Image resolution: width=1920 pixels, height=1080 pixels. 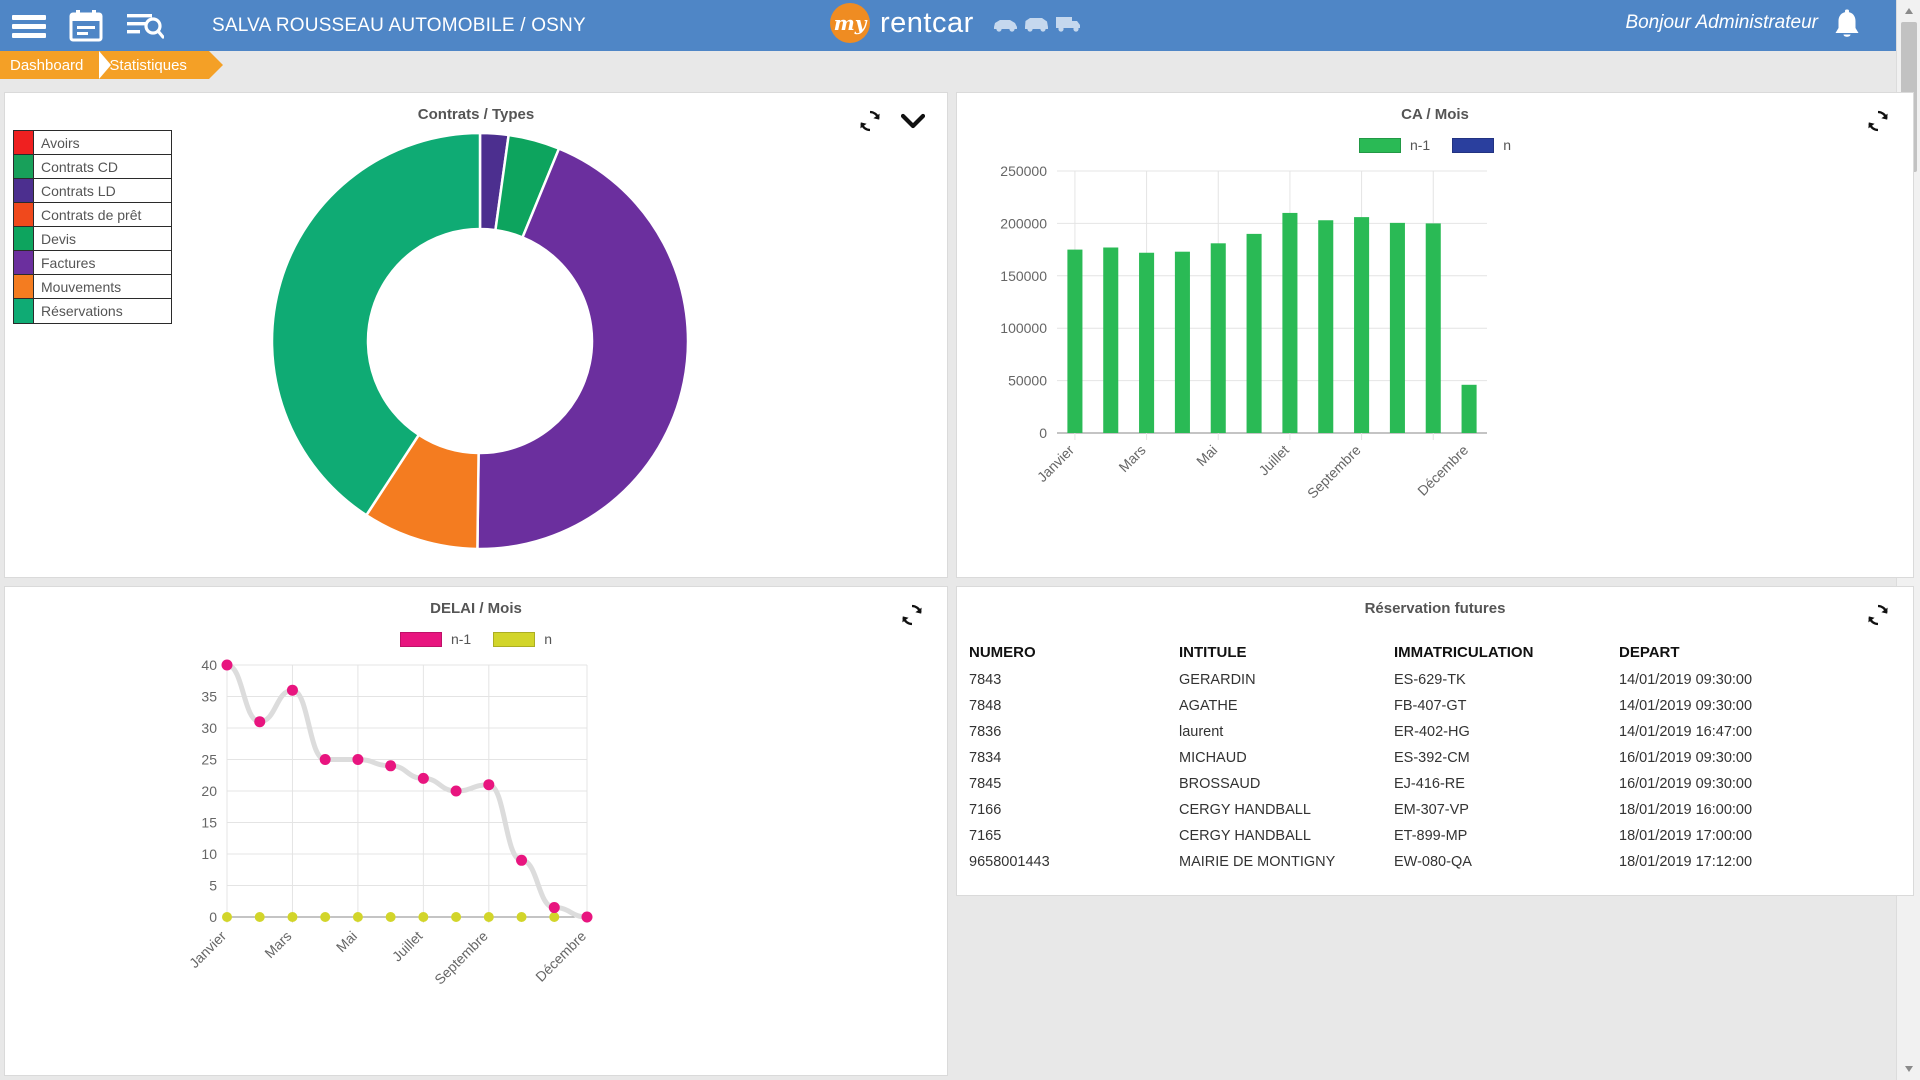 I want to click on breadcrumb-label: Statistiques, so click(x=148, y=65).